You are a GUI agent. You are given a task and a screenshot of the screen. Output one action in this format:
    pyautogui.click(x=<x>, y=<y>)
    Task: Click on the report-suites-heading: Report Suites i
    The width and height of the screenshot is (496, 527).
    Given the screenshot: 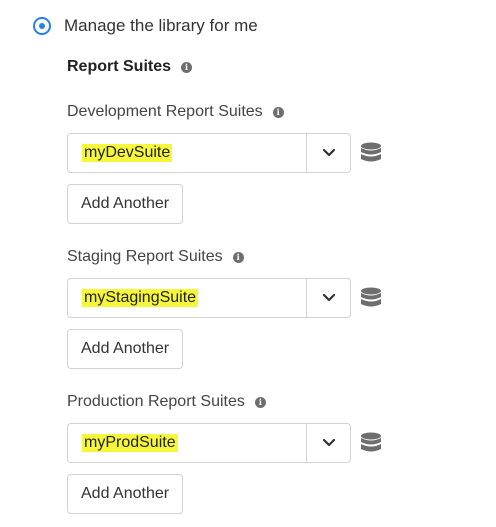 What is the action you would take?
    pyautogui.click(x=130, y=67)
    